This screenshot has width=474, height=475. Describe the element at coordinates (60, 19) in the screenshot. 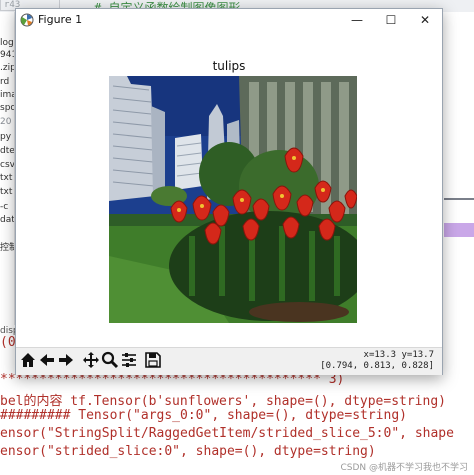

I see `window-title: Figure 1` at that location.